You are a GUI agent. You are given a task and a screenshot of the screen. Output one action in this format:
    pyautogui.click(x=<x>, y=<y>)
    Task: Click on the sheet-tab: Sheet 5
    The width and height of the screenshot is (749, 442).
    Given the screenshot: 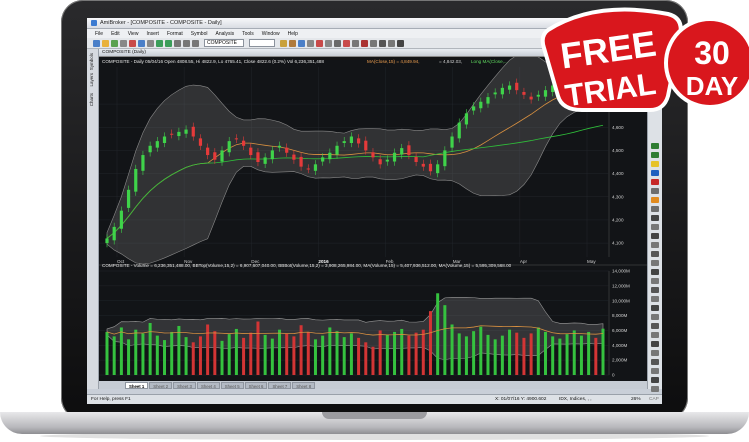 What is the action you would take?
    pyautogui.click(x=232, y=385)
    